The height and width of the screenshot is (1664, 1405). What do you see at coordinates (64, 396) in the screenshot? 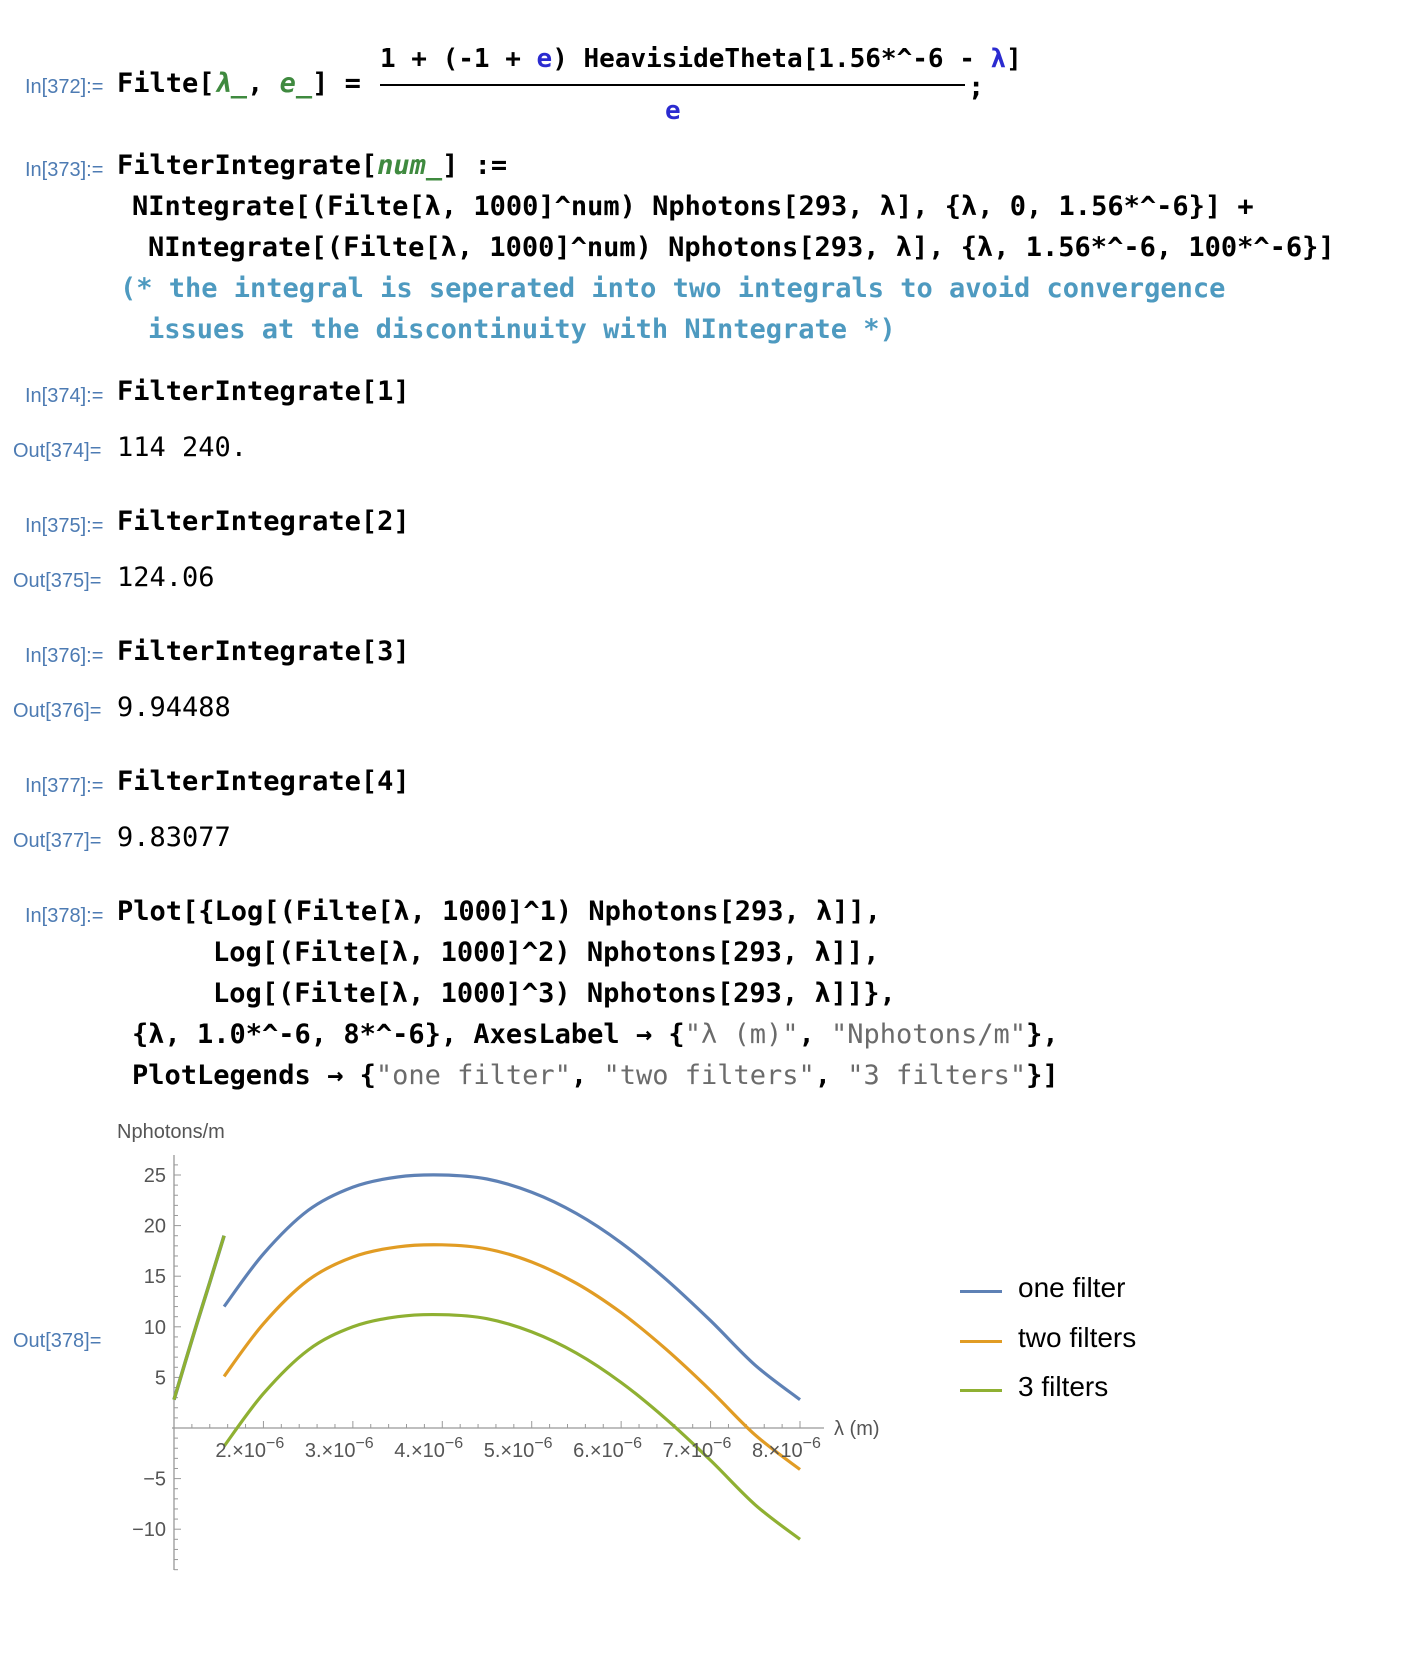
I see `in-label: In[374]:=` at bounding box center [64, 396].